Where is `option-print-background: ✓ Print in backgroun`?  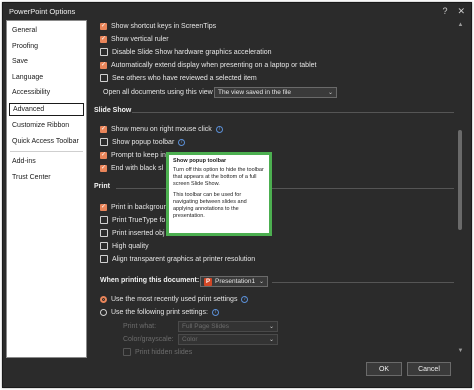 option-print-background: ✓ Print in backgroun is located at coordinates (133, 207).